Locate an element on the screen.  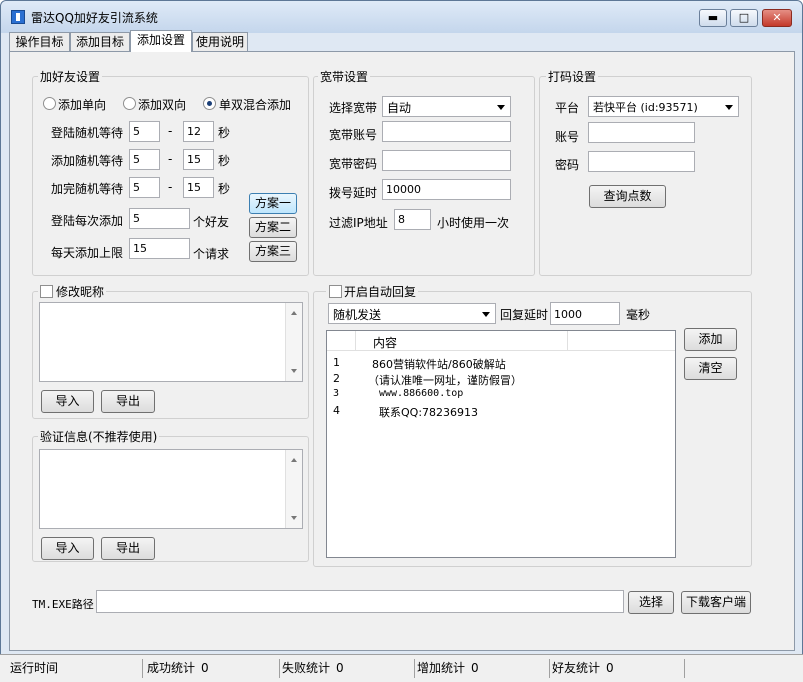
ip-filter-input: 8 is located at coordinates (412, 219).